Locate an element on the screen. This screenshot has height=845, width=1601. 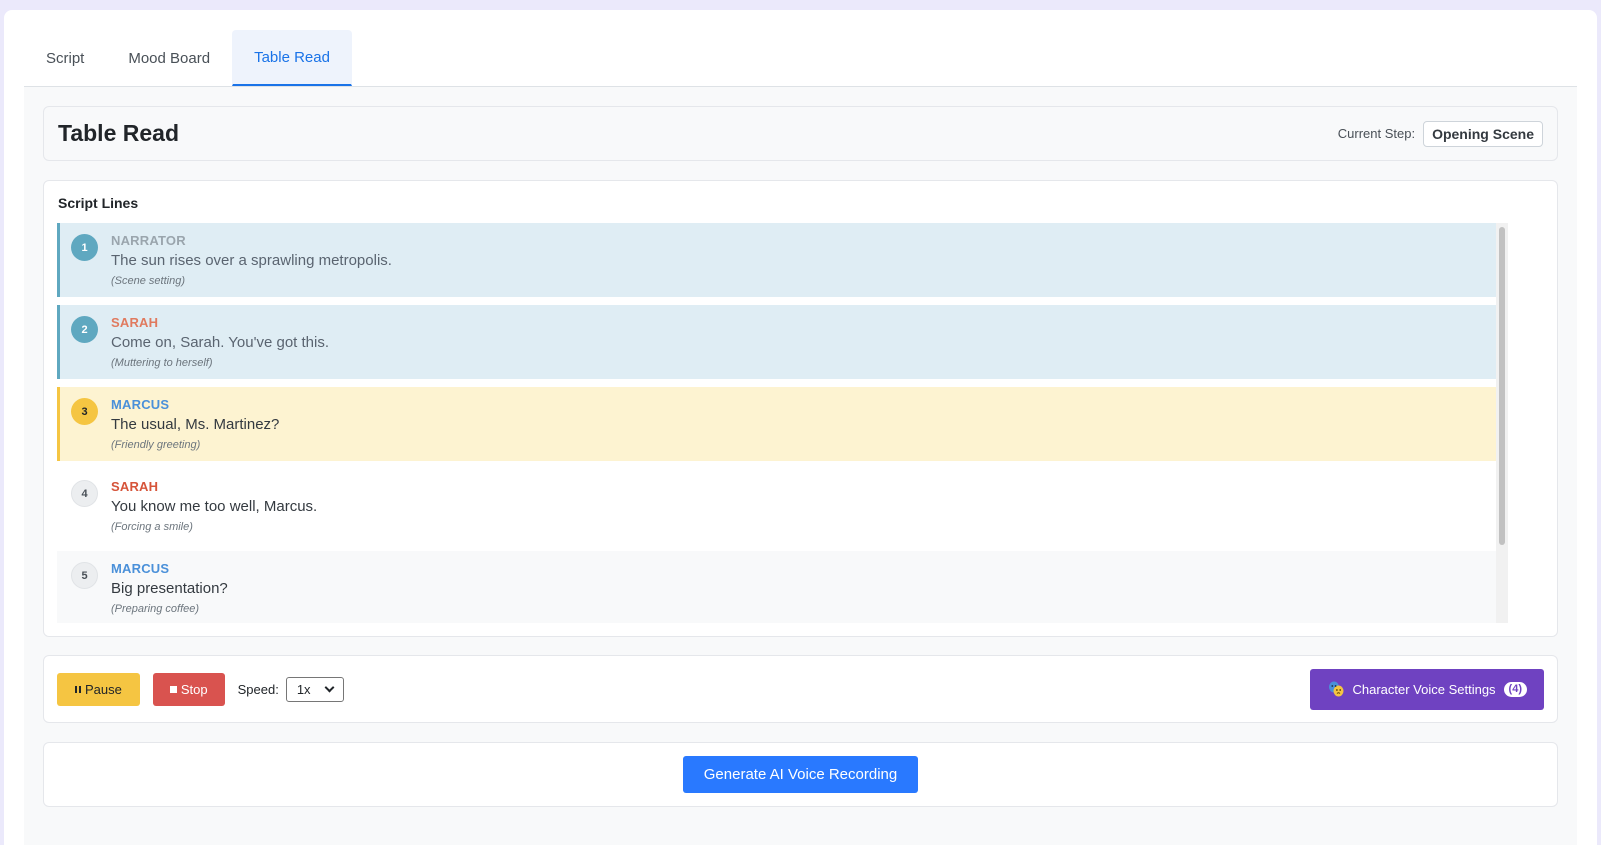
stage-direction: (Forcing a smile) is located at coordinates (152, 527).